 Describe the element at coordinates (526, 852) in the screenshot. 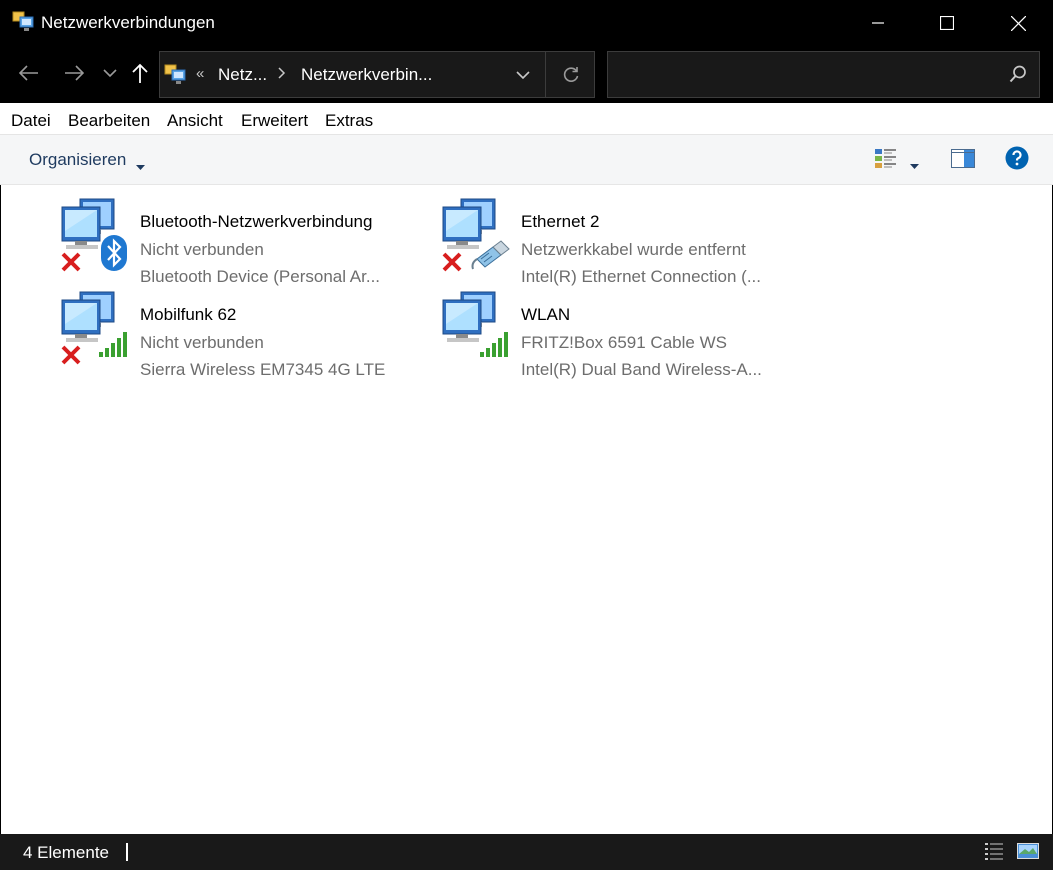

I see `status-bar: 4 Elemente` at that location.